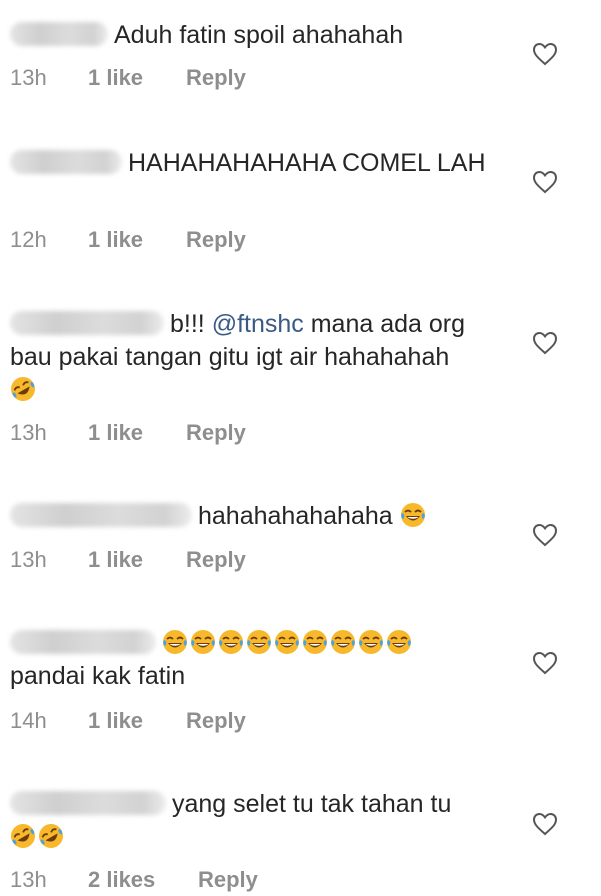 This screenshot has height=896, width=601. Describe the element at coordinates (143, 880) in the screenshot. I see `comment-likes: 2 likes` at that location.